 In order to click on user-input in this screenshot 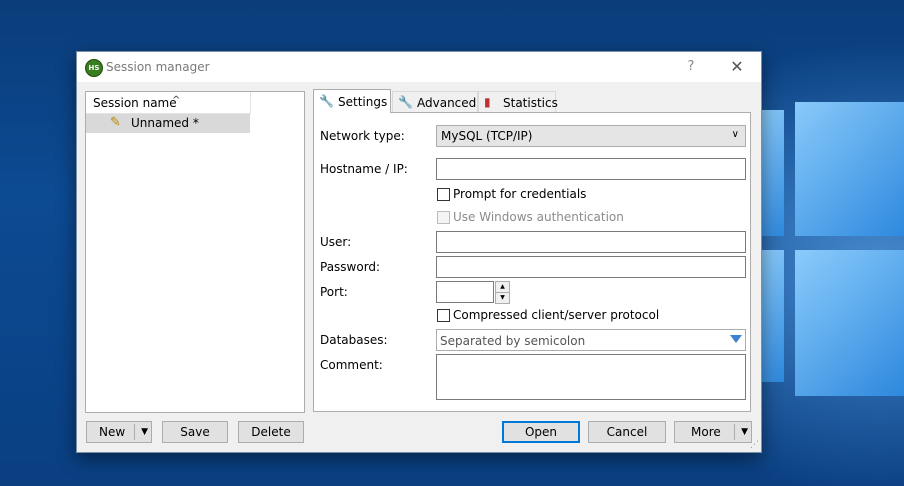, I will do `click(591, 242)`.